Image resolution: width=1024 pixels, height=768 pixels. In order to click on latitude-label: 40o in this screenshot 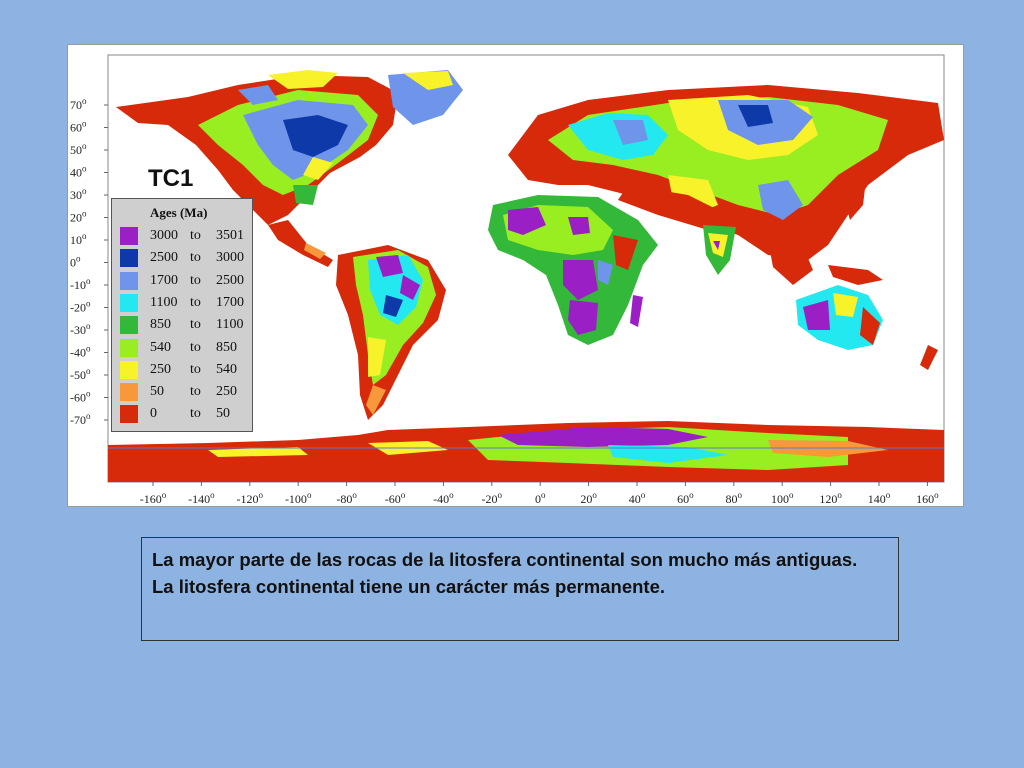, I will do `click(78, 172)`.